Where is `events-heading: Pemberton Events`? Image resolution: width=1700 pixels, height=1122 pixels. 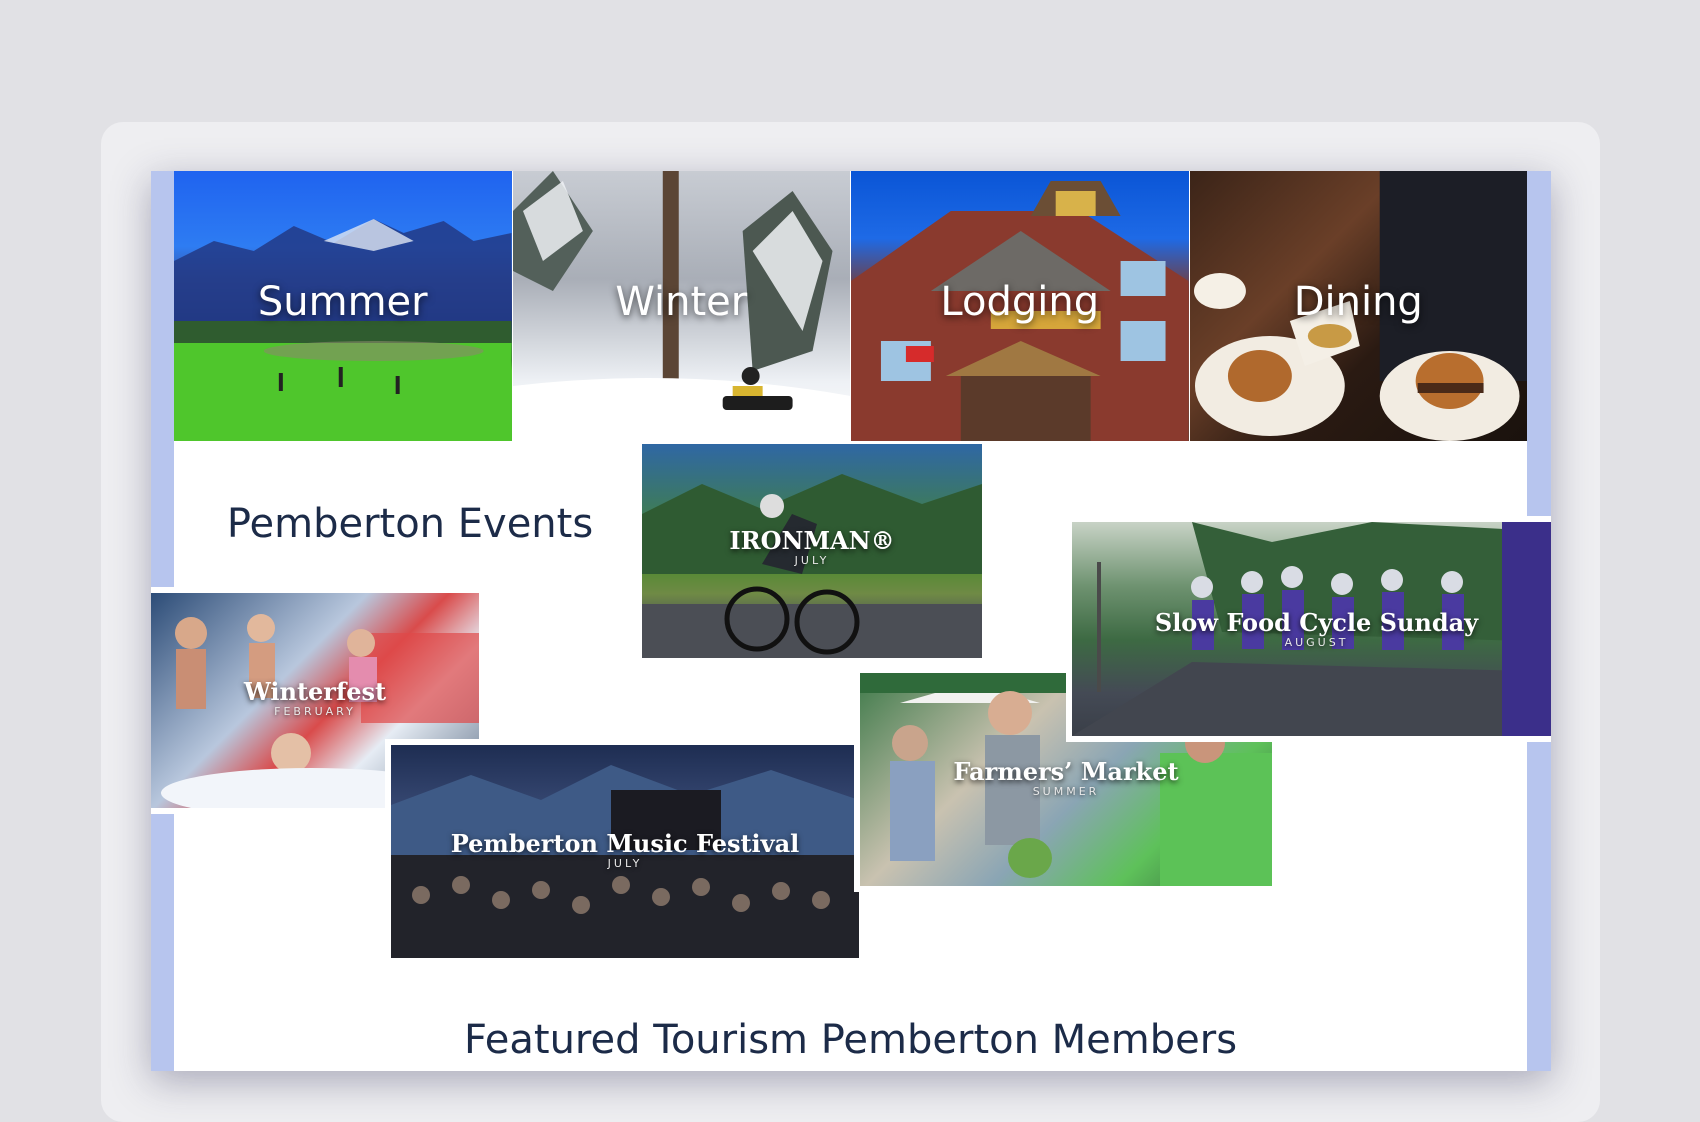 events-heading: Pemberton Events is located at coordinates (410, 524).